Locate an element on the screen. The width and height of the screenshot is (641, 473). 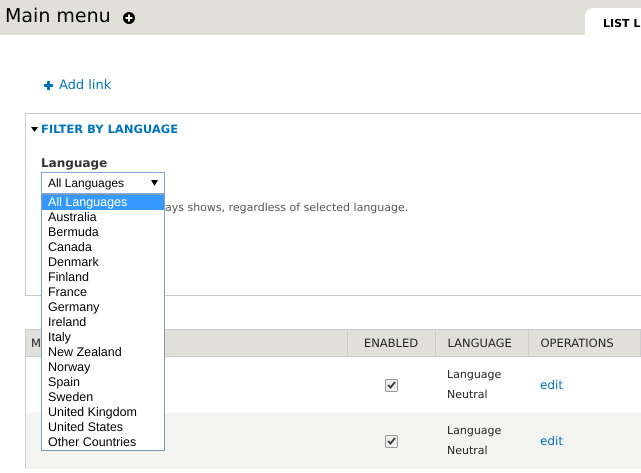
dropdown-option: Australia is located at coordinates (103, 217).